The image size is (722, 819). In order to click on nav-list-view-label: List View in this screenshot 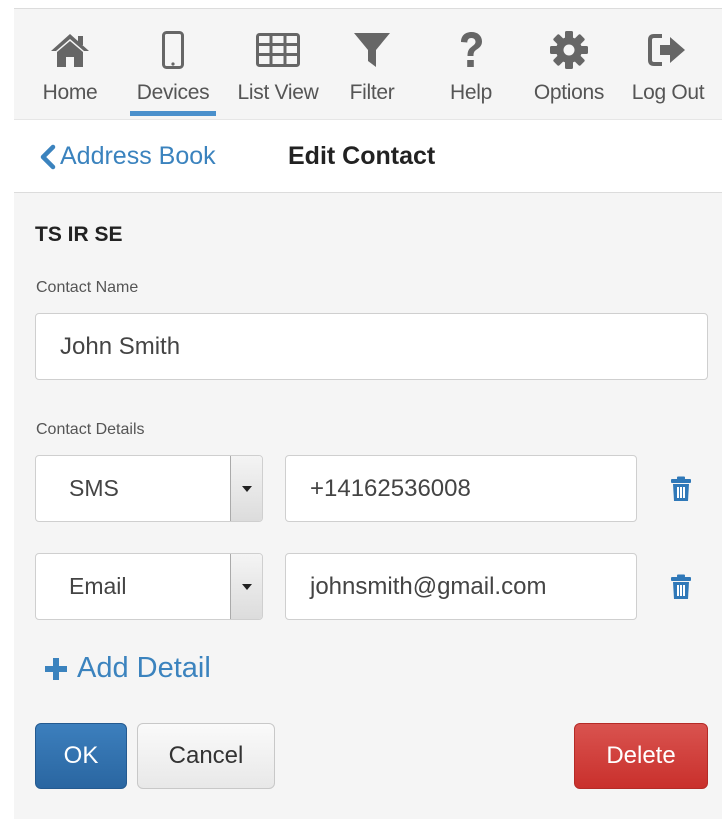, I will do `click(278, 92)`.